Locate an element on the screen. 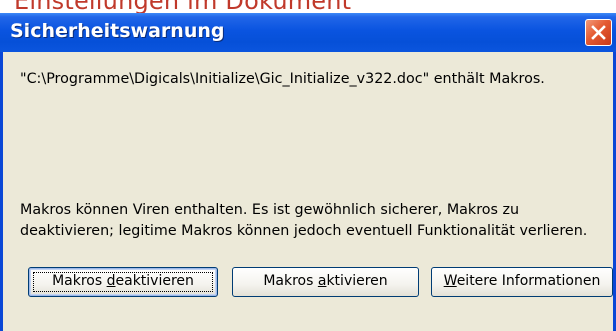  activate-label-post: ktivieren is located at coordinates (357, 281).